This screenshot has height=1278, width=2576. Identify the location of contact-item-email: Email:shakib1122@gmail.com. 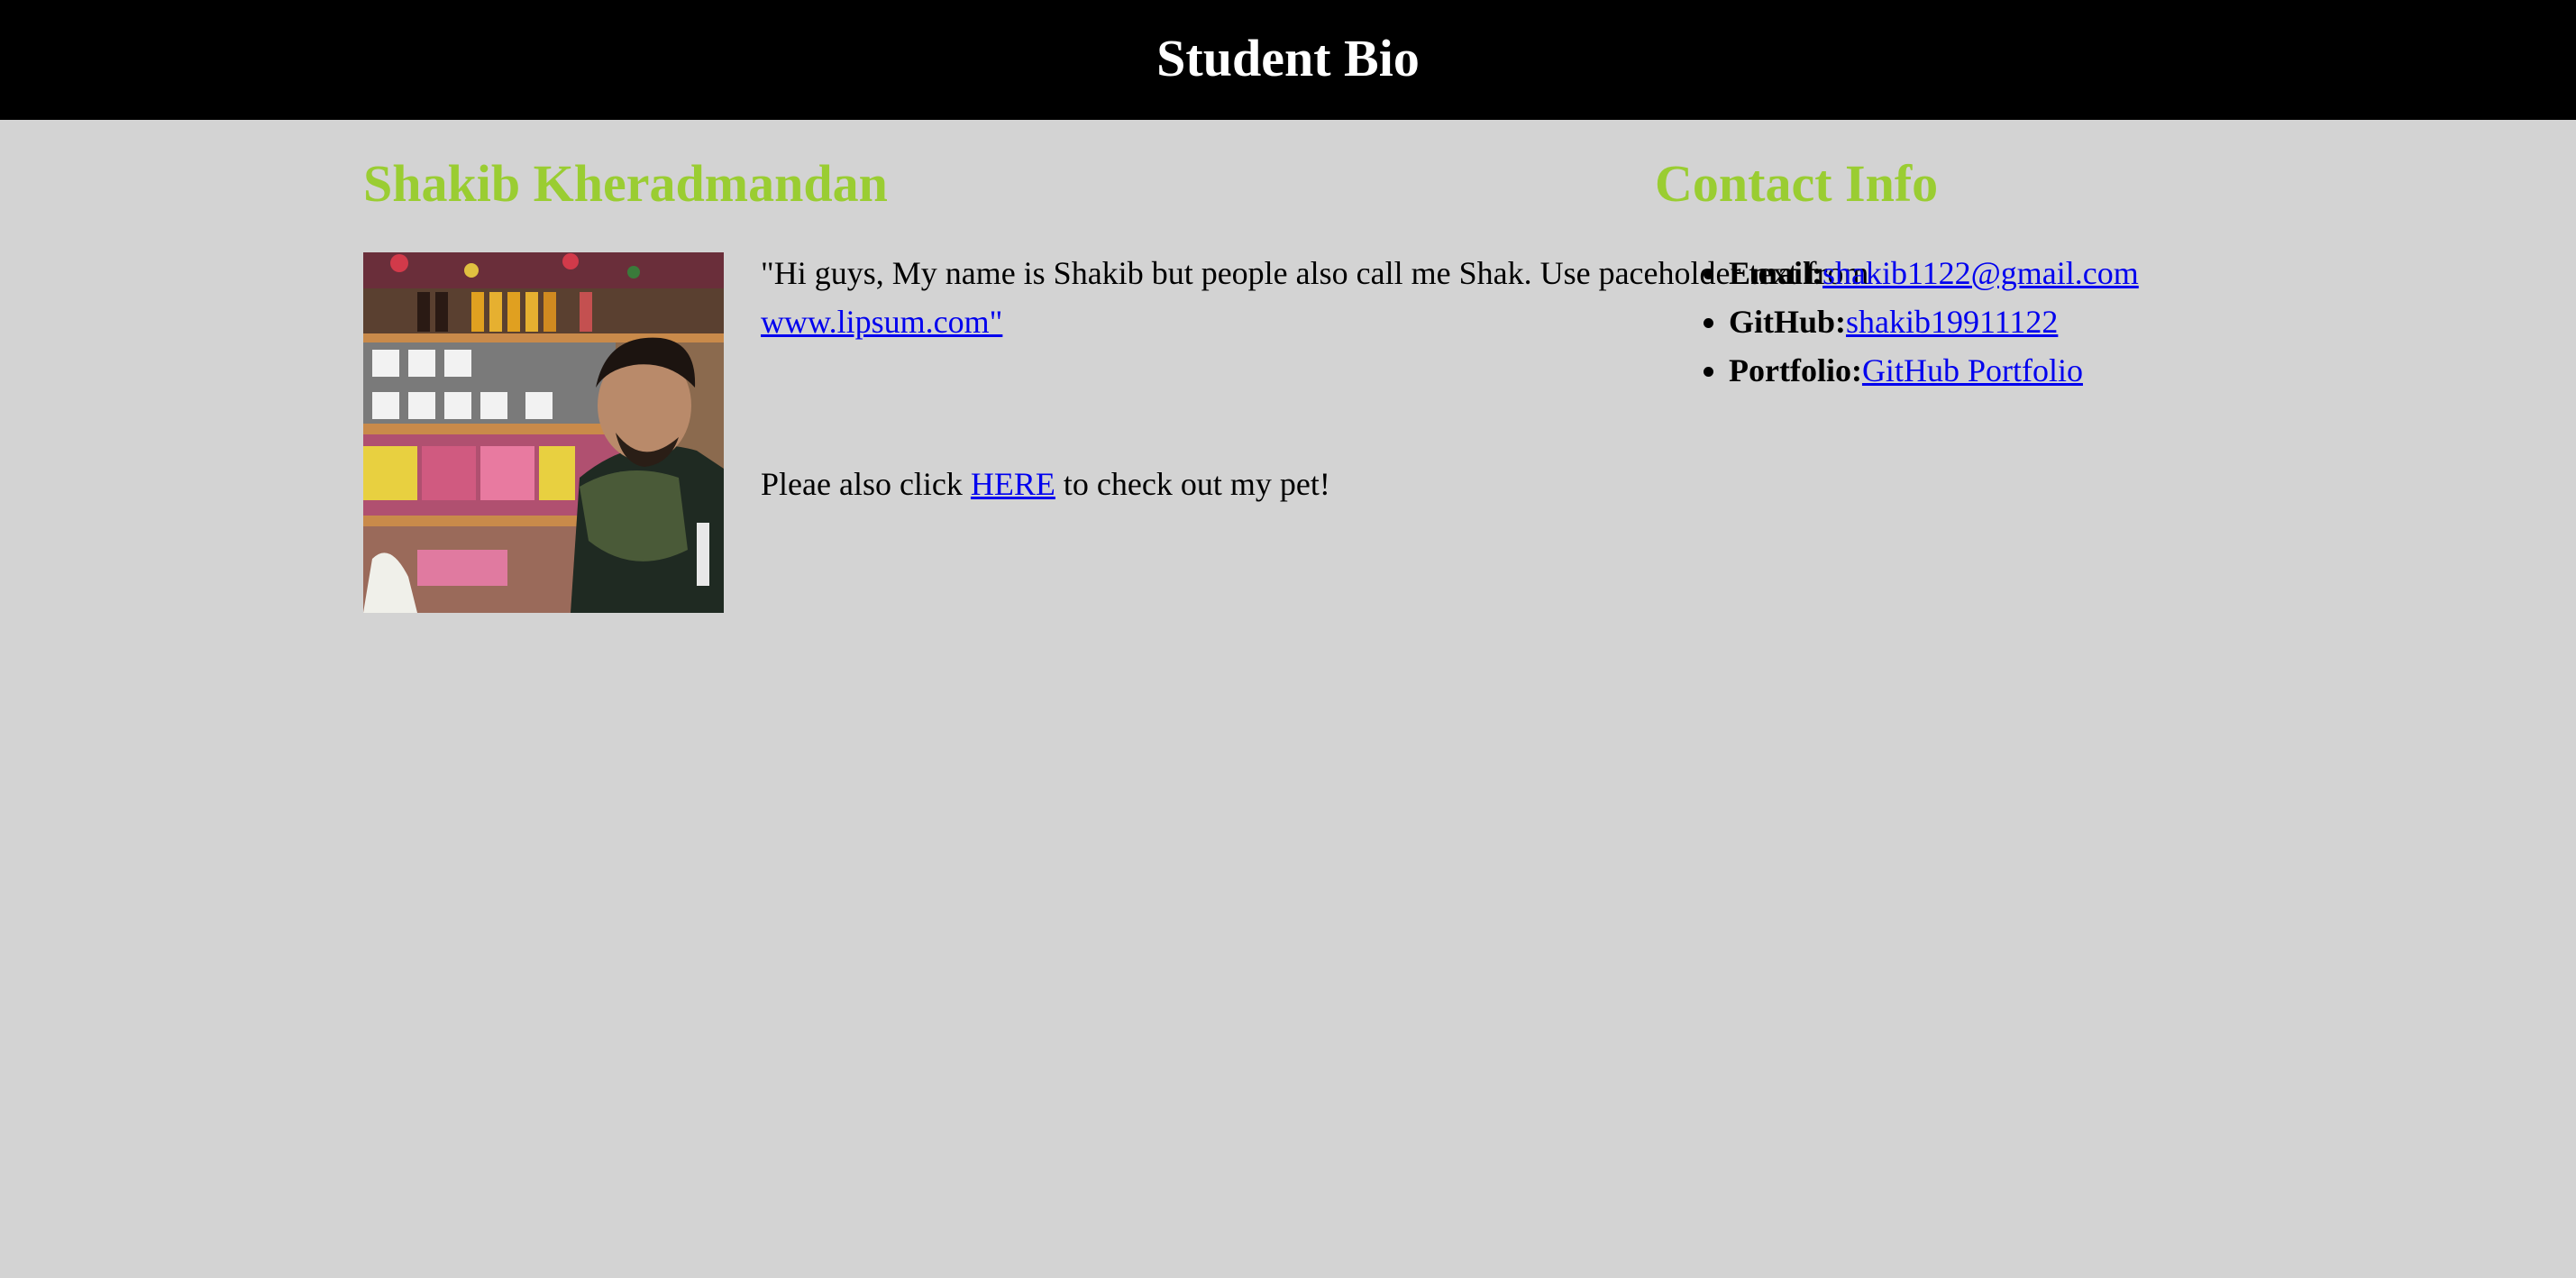
(2124, 273).